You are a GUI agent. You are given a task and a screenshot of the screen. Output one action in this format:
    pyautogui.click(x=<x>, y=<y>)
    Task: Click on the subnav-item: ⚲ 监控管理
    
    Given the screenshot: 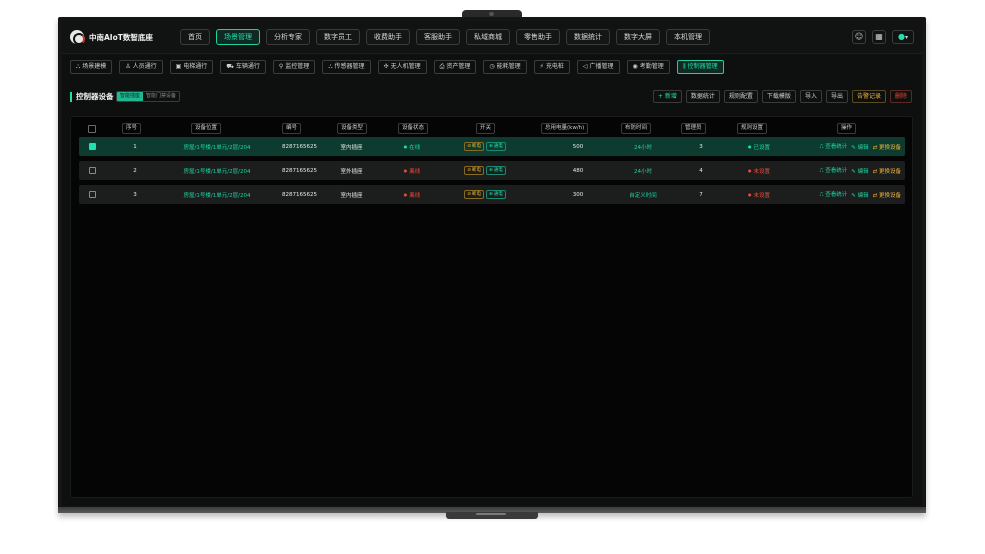 What is the action you would take?
    pyautogui.click(x=294, y=67)
    